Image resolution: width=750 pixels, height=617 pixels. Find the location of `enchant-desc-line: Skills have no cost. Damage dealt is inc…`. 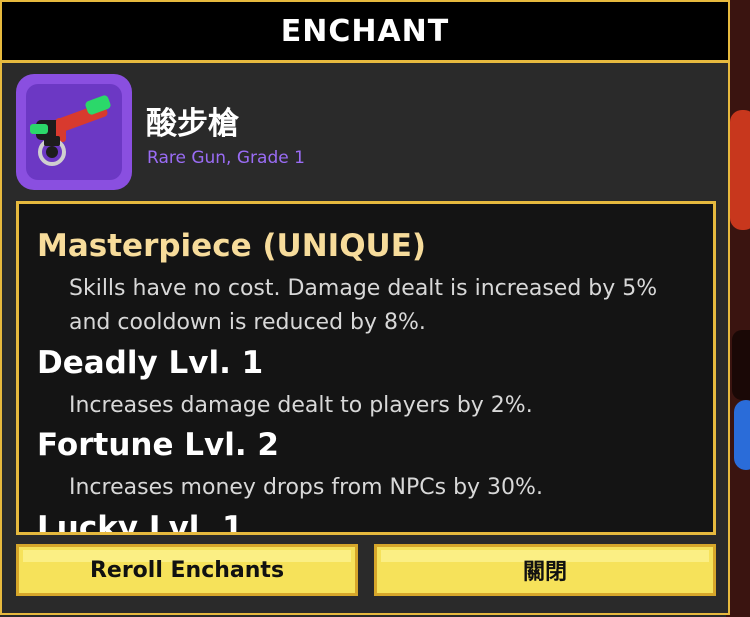

enchant-desc-line: Skills have no cost. Damage dealt is inc… is located at coordinates (363, 288).